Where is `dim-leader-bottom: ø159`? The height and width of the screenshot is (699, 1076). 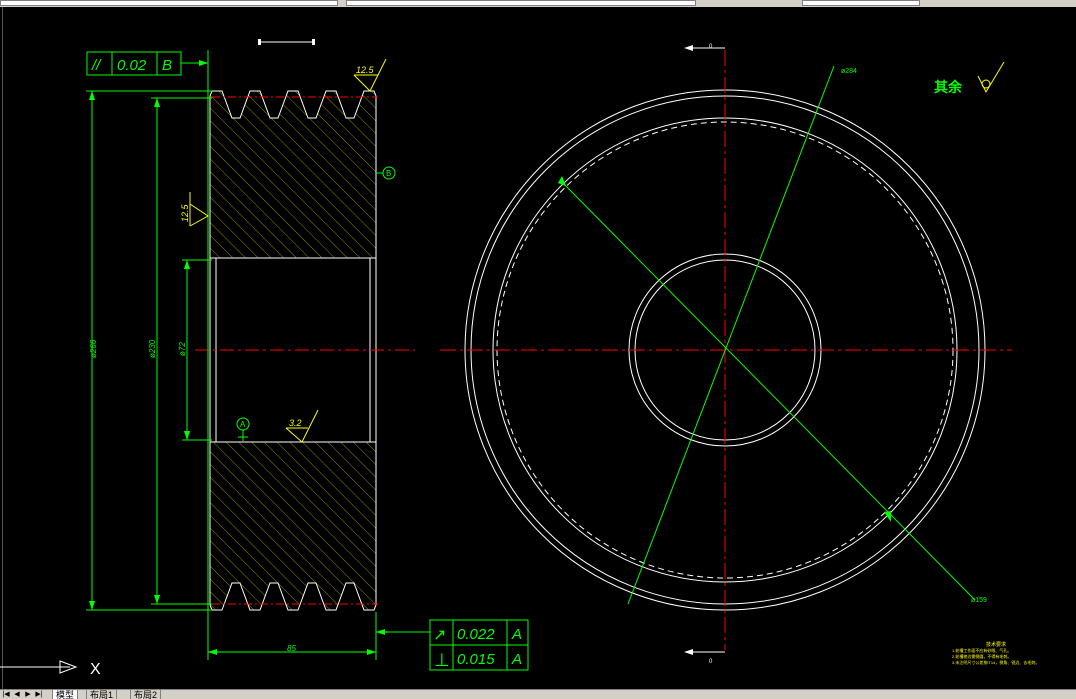
dim-leader-bottom: ø159 is located at coordinates (979, 600).